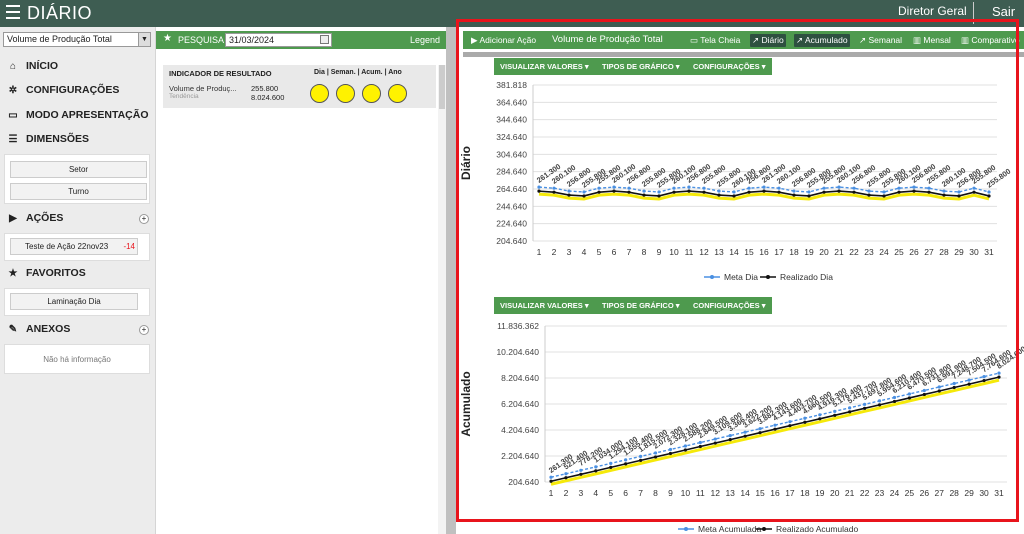 The image size is (1024, 534). Describe the element at coordinates (78, 115) in the screenshot. I see `nav-modo-apresentacao: ▭ MODO APRESENTAÇÃO` at that location.